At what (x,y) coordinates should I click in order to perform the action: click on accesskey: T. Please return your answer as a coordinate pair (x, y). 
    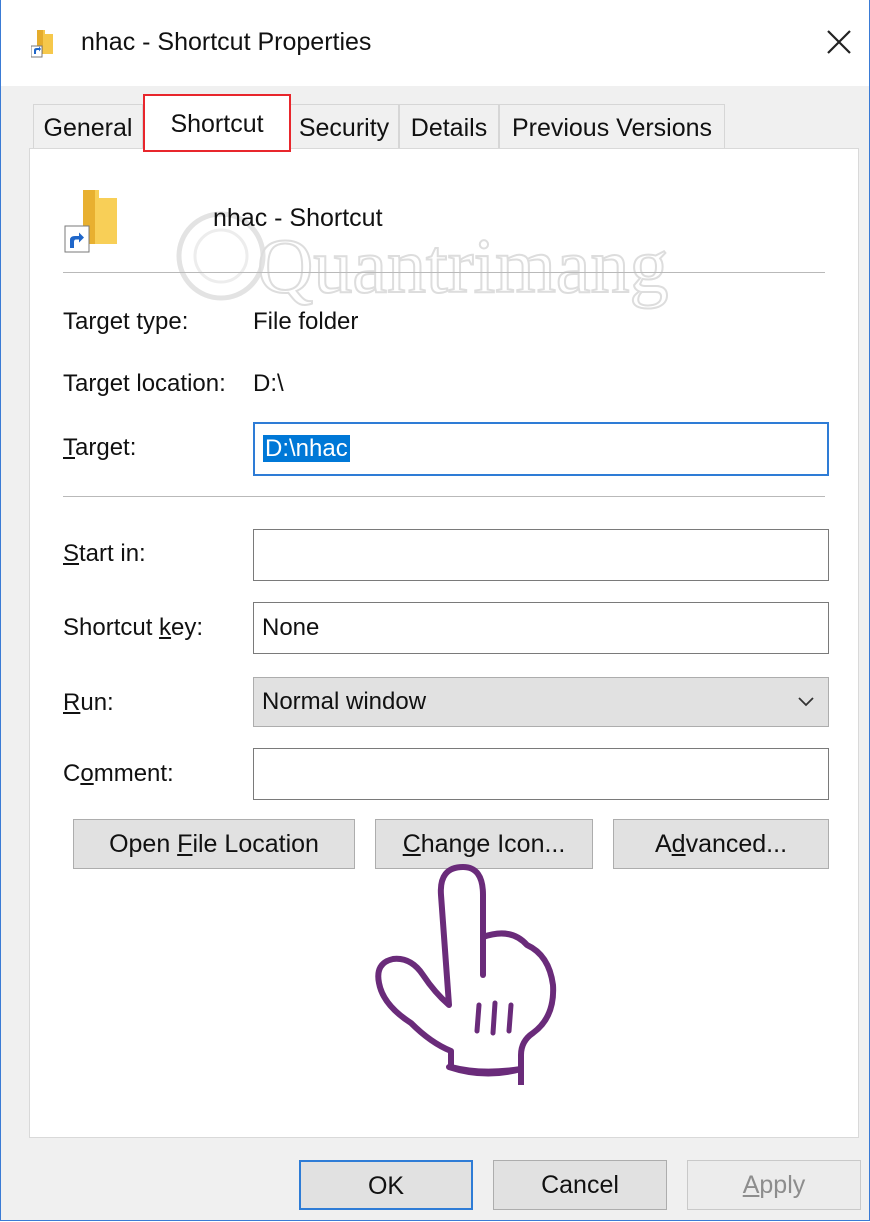
    Looking at the image, I should click on (69, 447).